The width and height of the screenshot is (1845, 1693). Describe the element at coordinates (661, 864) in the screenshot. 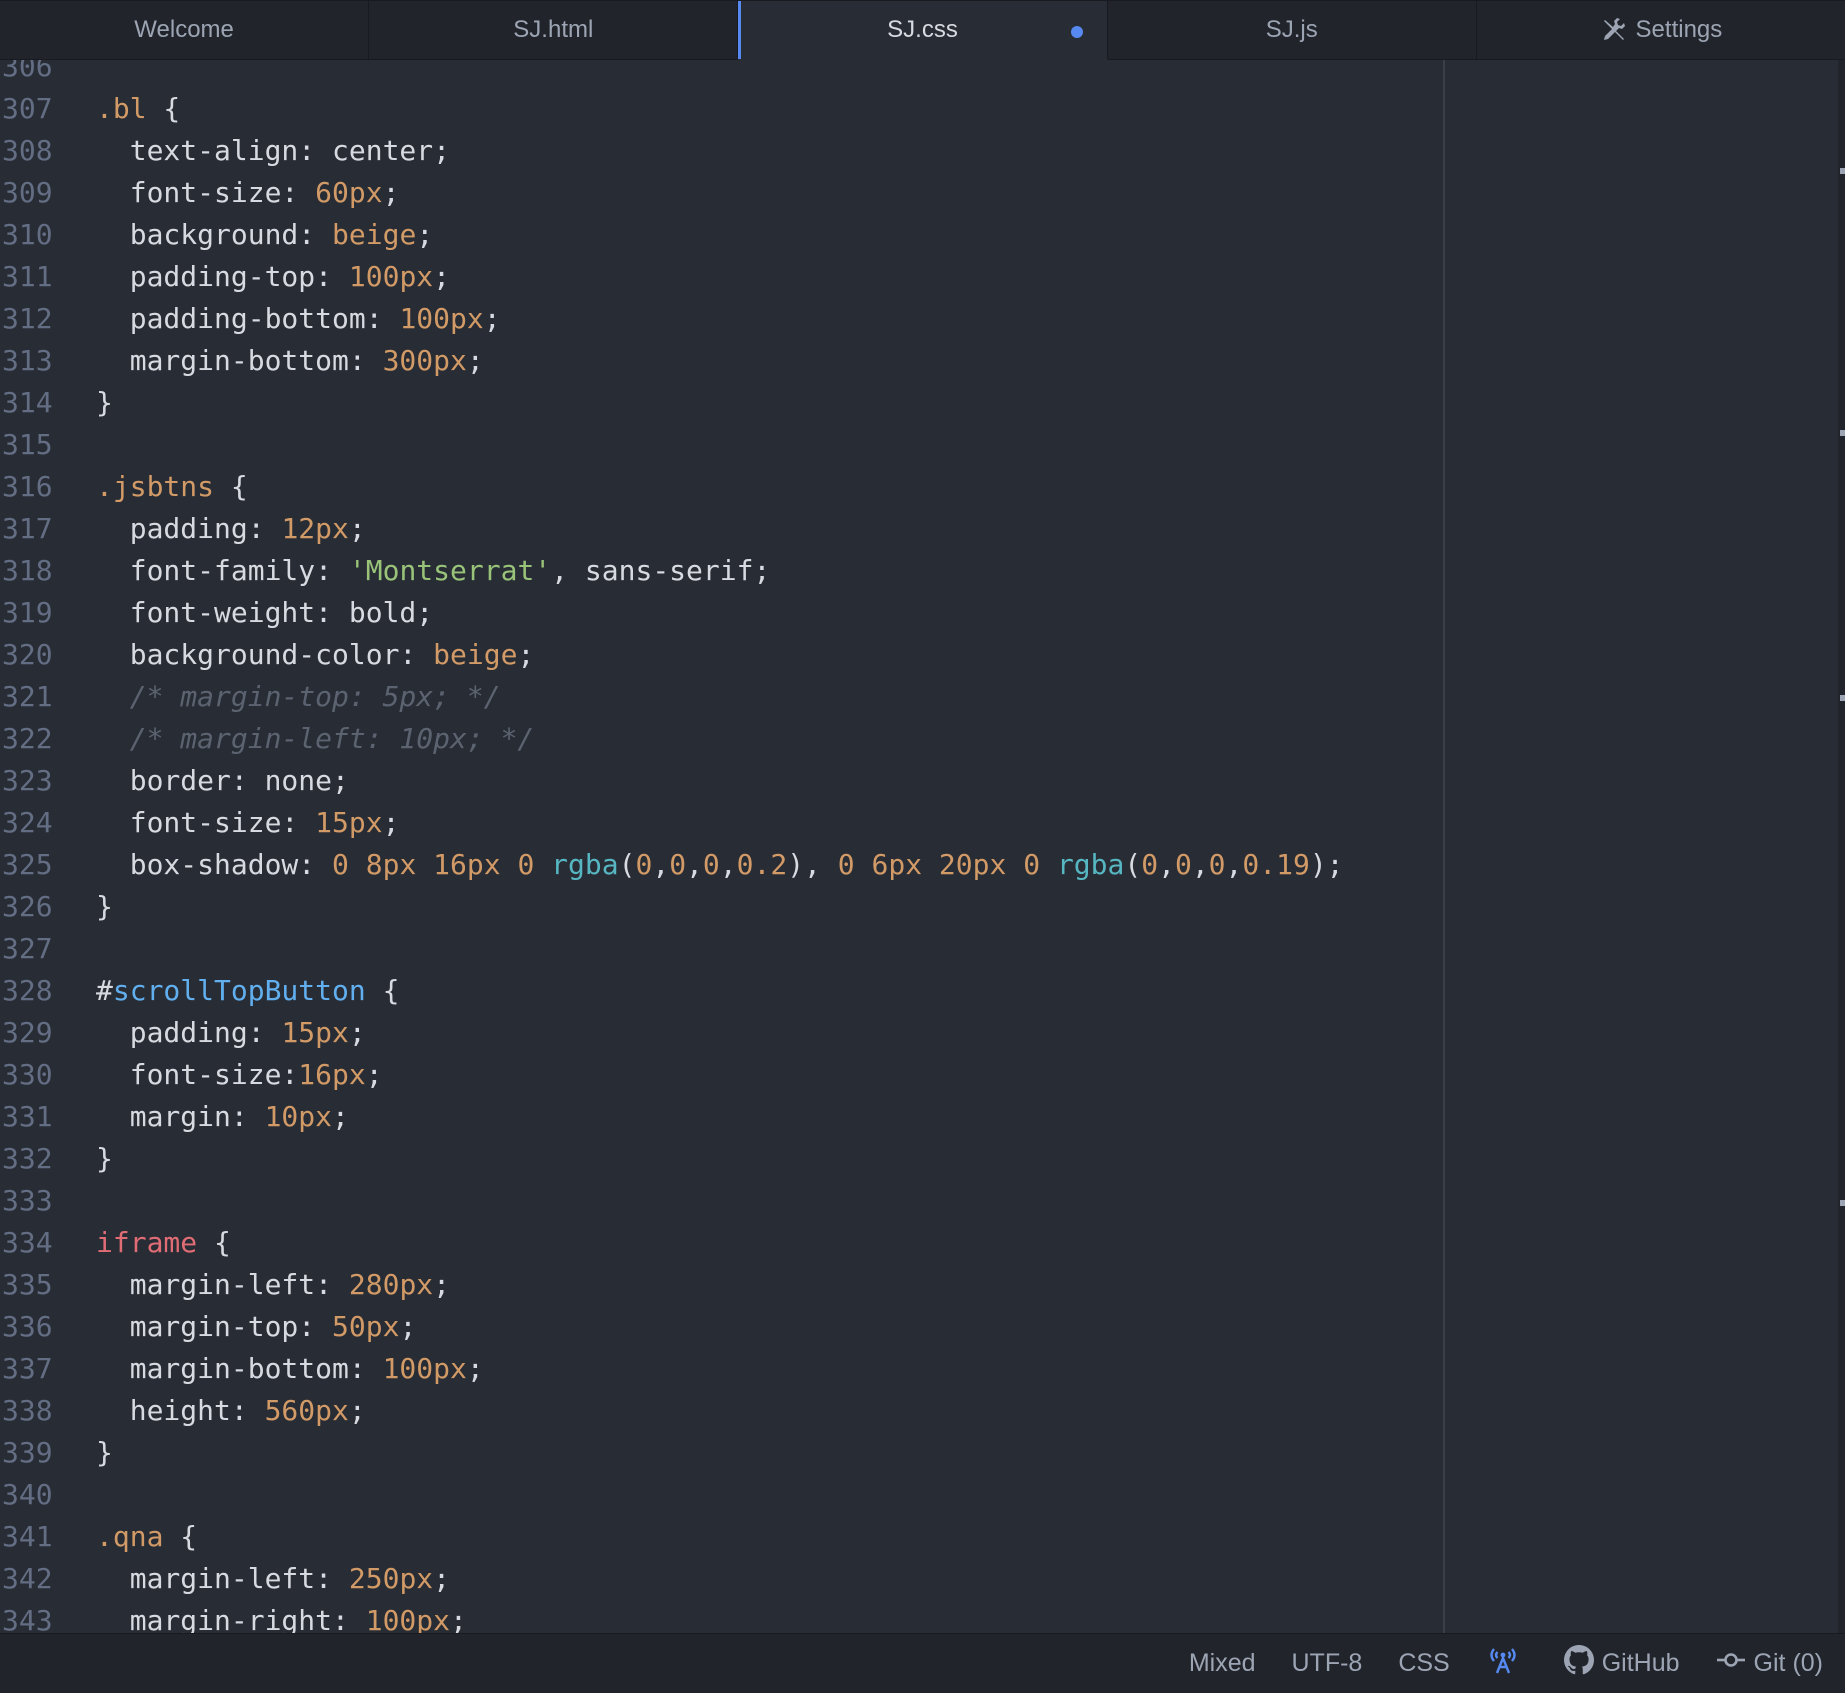

I see `code-token: ,` at that location.